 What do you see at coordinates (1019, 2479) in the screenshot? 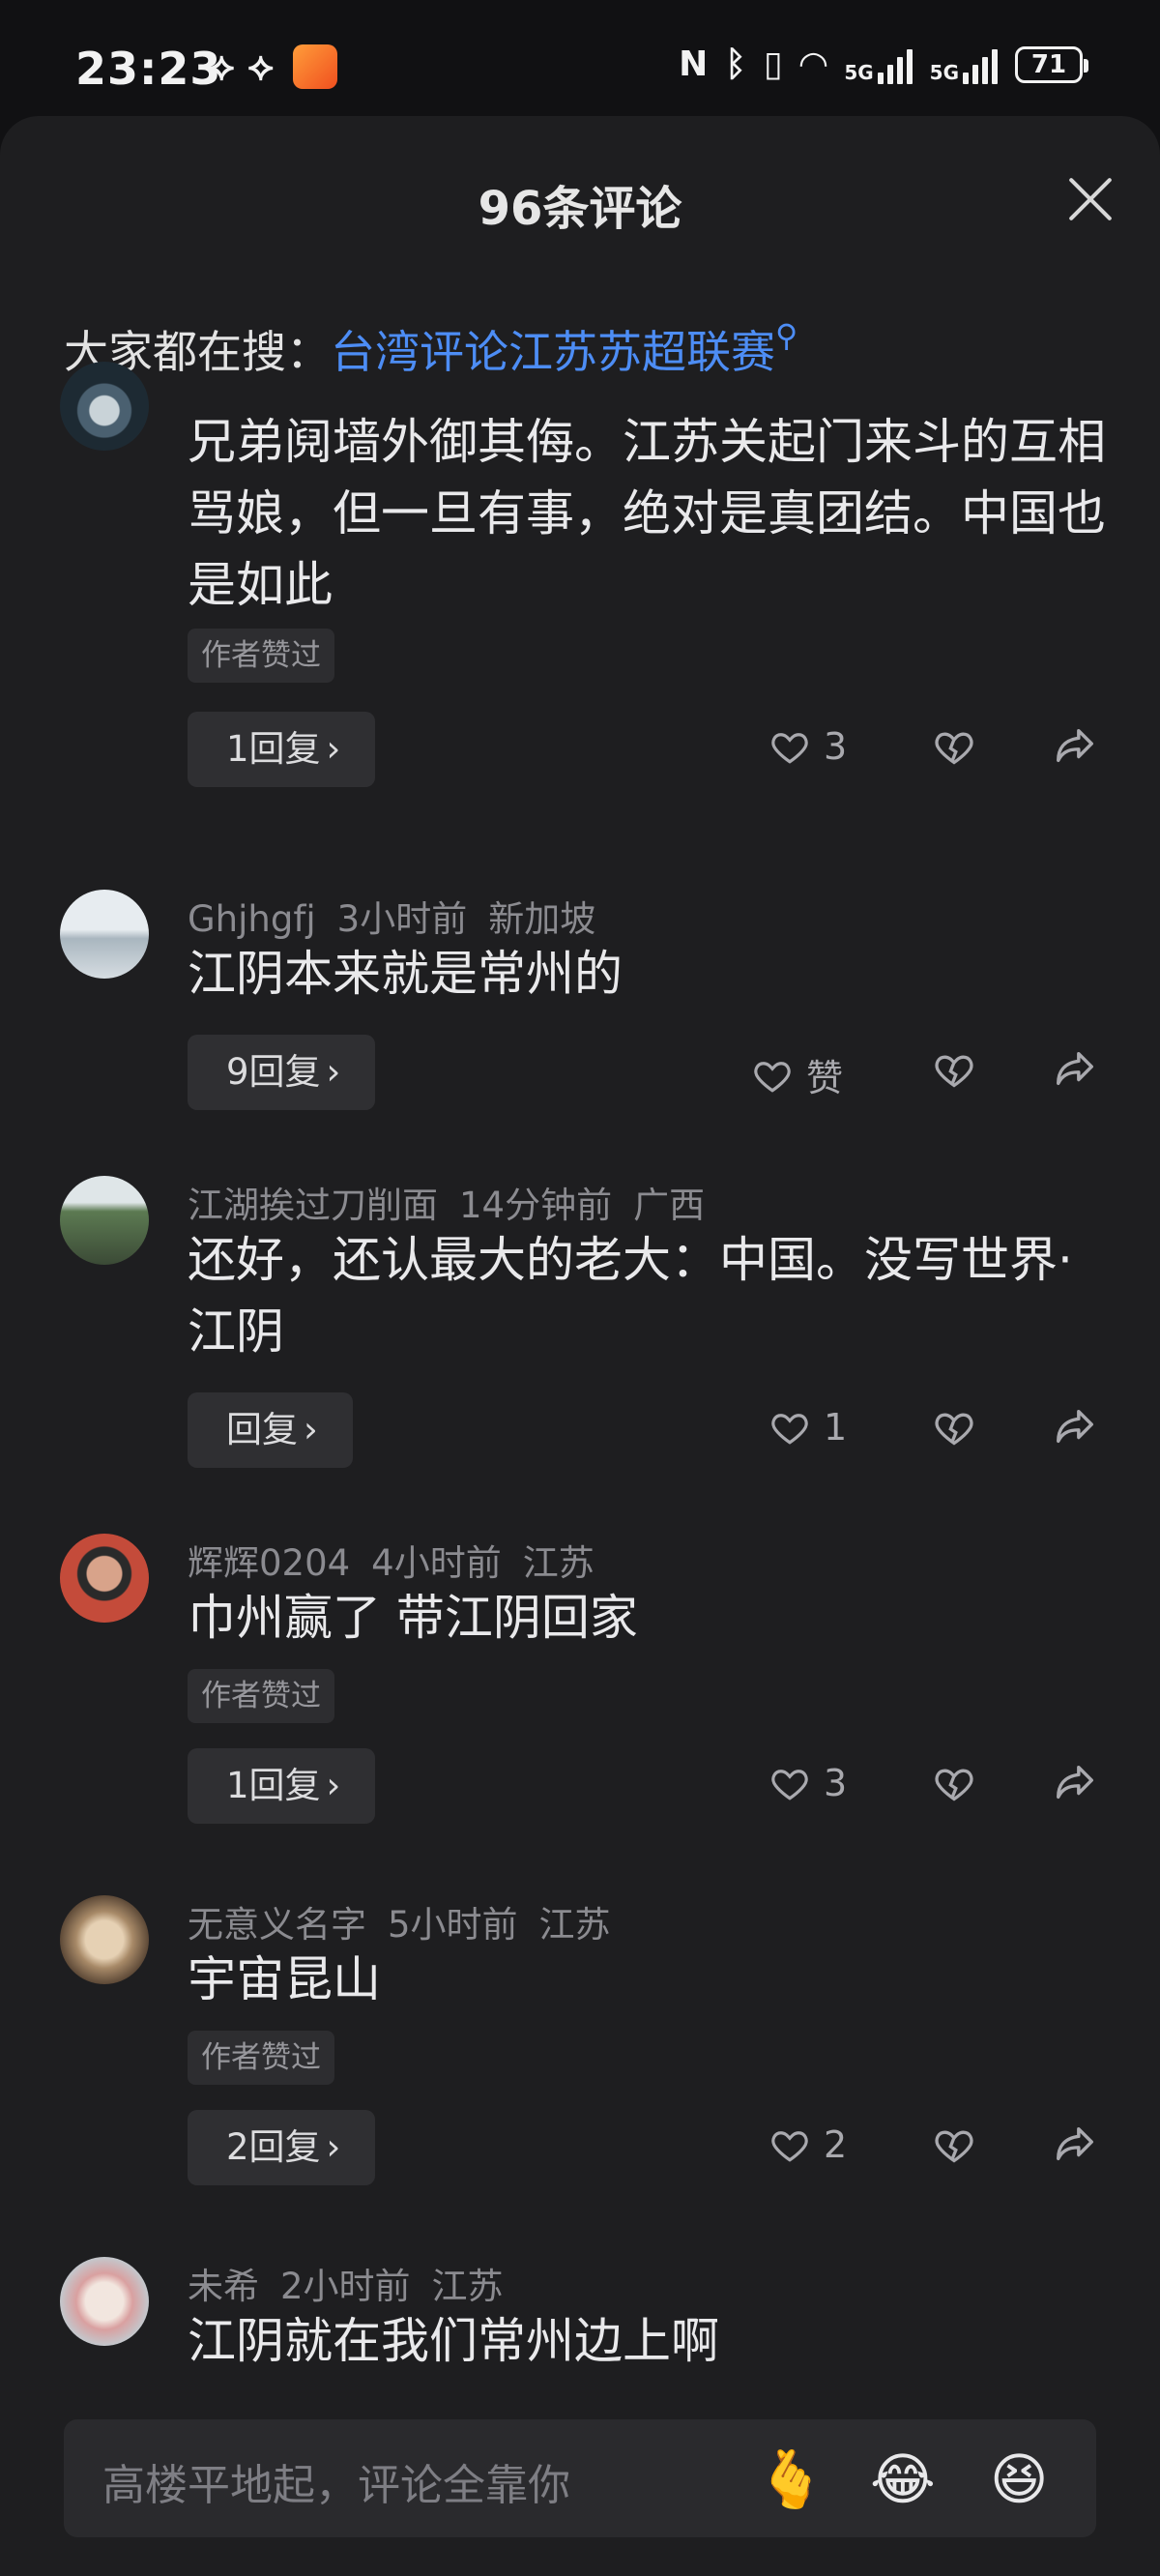
I see `grinning-emoji-button: 😆` at bounding box center [1019, 2479].